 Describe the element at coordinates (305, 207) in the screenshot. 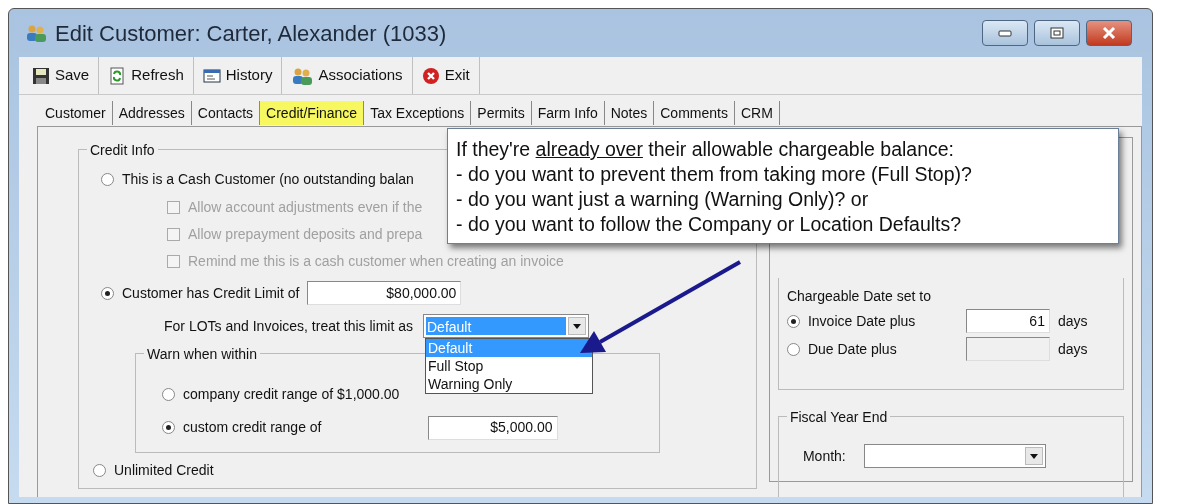

I see `checkbox-label: Allow account adjustments even if the` at that location.